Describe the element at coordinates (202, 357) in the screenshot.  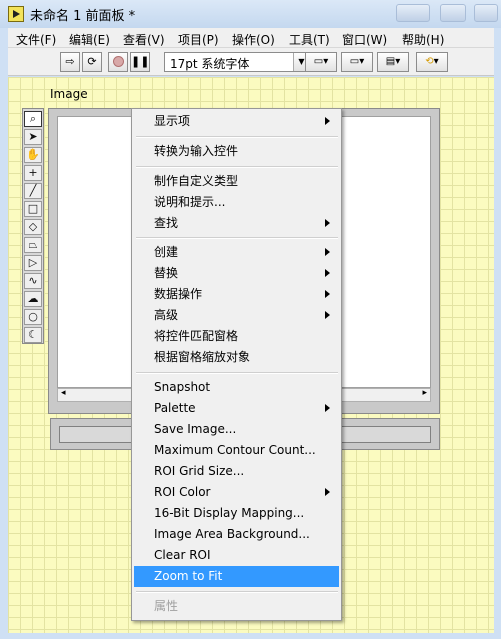
I see `menu-item-label: 根据窗格缩放对象` at that location.